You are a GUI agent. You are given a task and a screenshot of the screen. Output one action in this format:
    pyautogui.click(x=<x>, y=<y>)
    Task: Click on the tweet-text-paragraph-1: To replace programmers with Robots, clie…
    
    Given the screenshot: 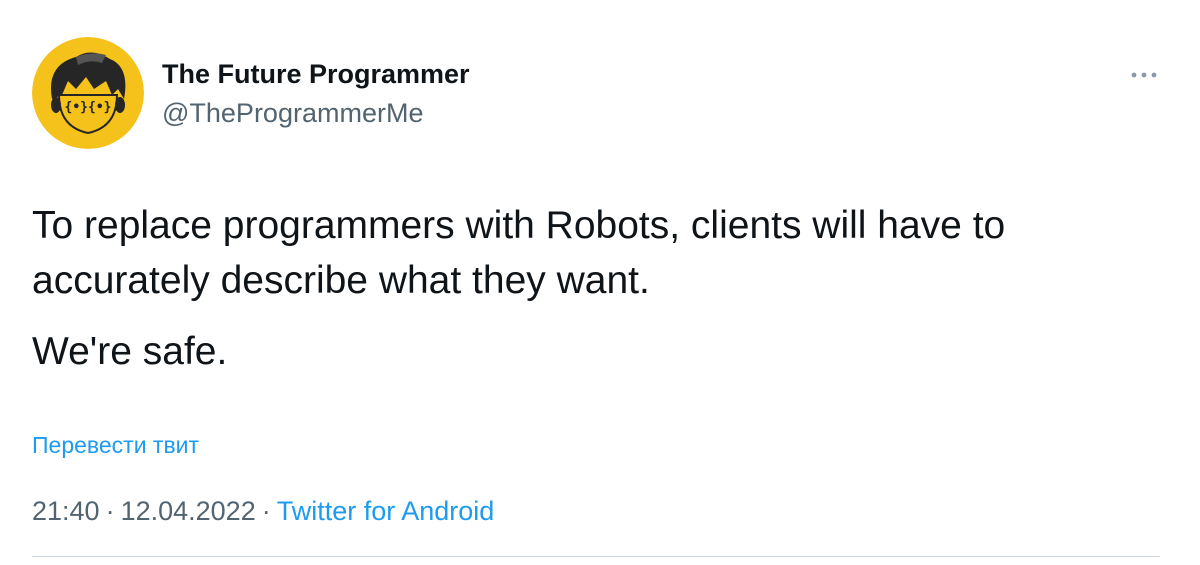 What is the action you would take?
    pyautogui.click(x=519, y=253)
    